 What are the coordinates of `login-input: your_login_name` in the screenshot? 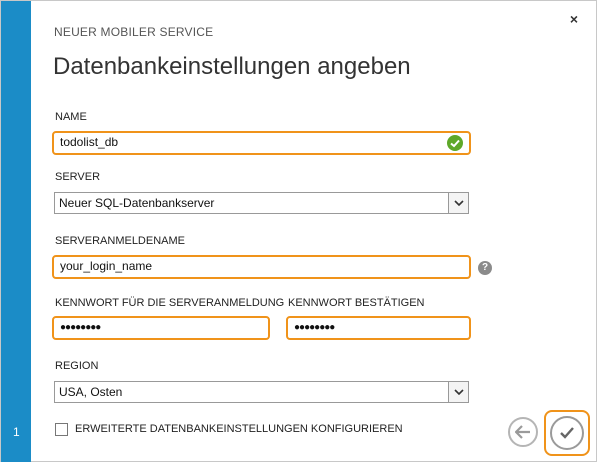 It's located at (261, 267).